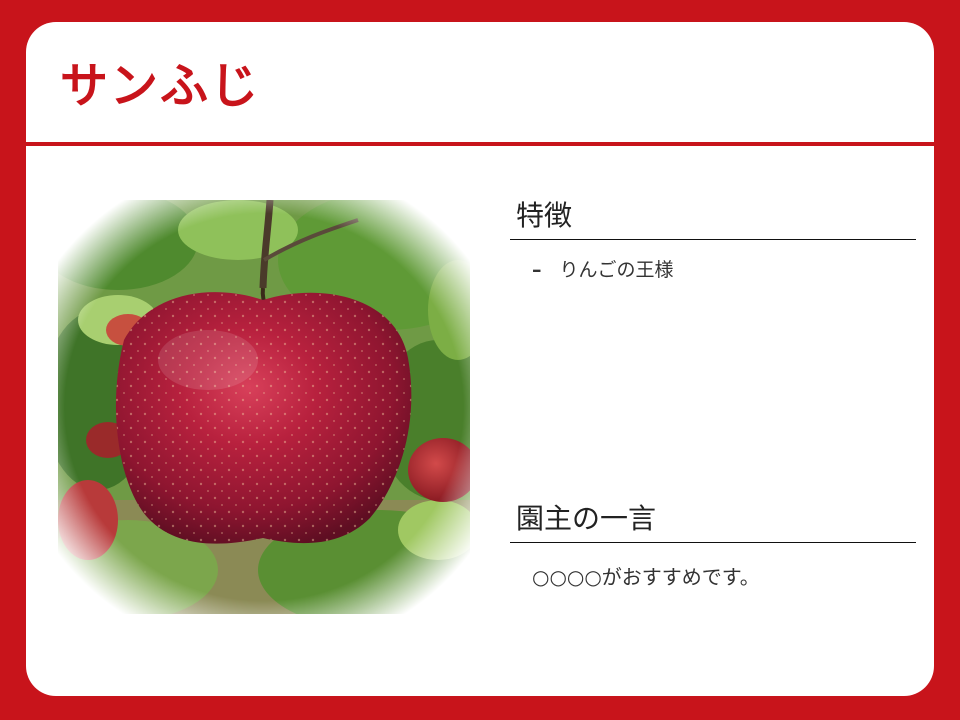  I want to click on comment-text: ○○○○がおすすめです。, so click(646, 577).